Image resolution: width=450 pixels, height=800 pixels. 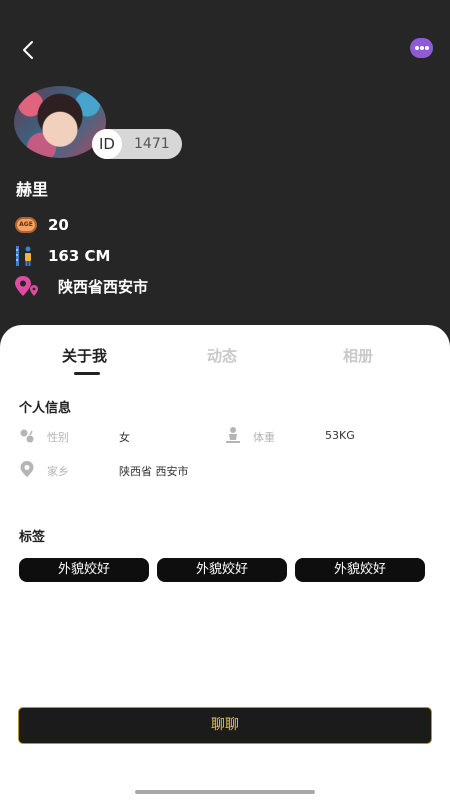 I want to click on more-options-button, so click(x=421, y=48).